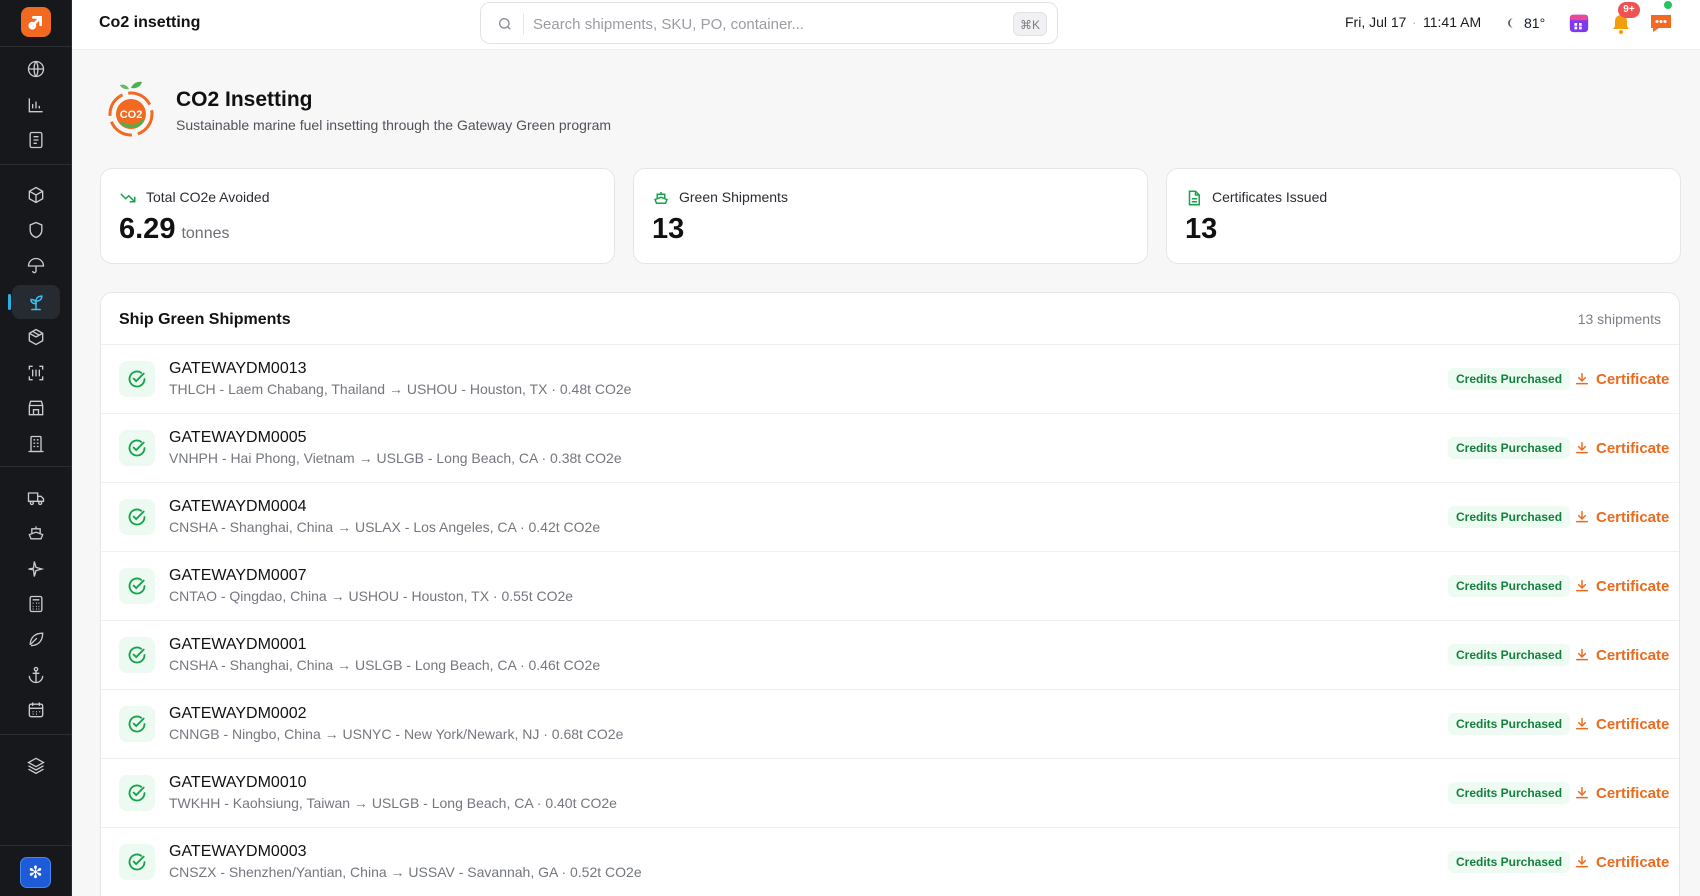 The height and width of the screenshot is (896, 1700). Describe the element at coordinates (36, 105) in the screenshot. I see `bar-chart-icon` at that location.